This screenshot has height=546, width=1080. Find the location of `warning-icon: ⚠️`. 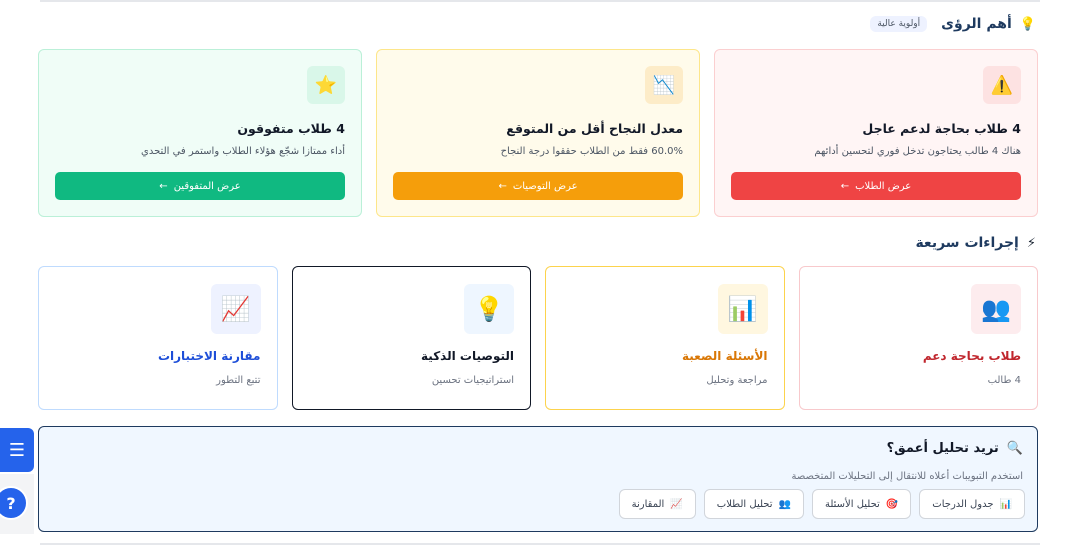

warning-icon: ⚠️ is located at coordinates (1002, 85).